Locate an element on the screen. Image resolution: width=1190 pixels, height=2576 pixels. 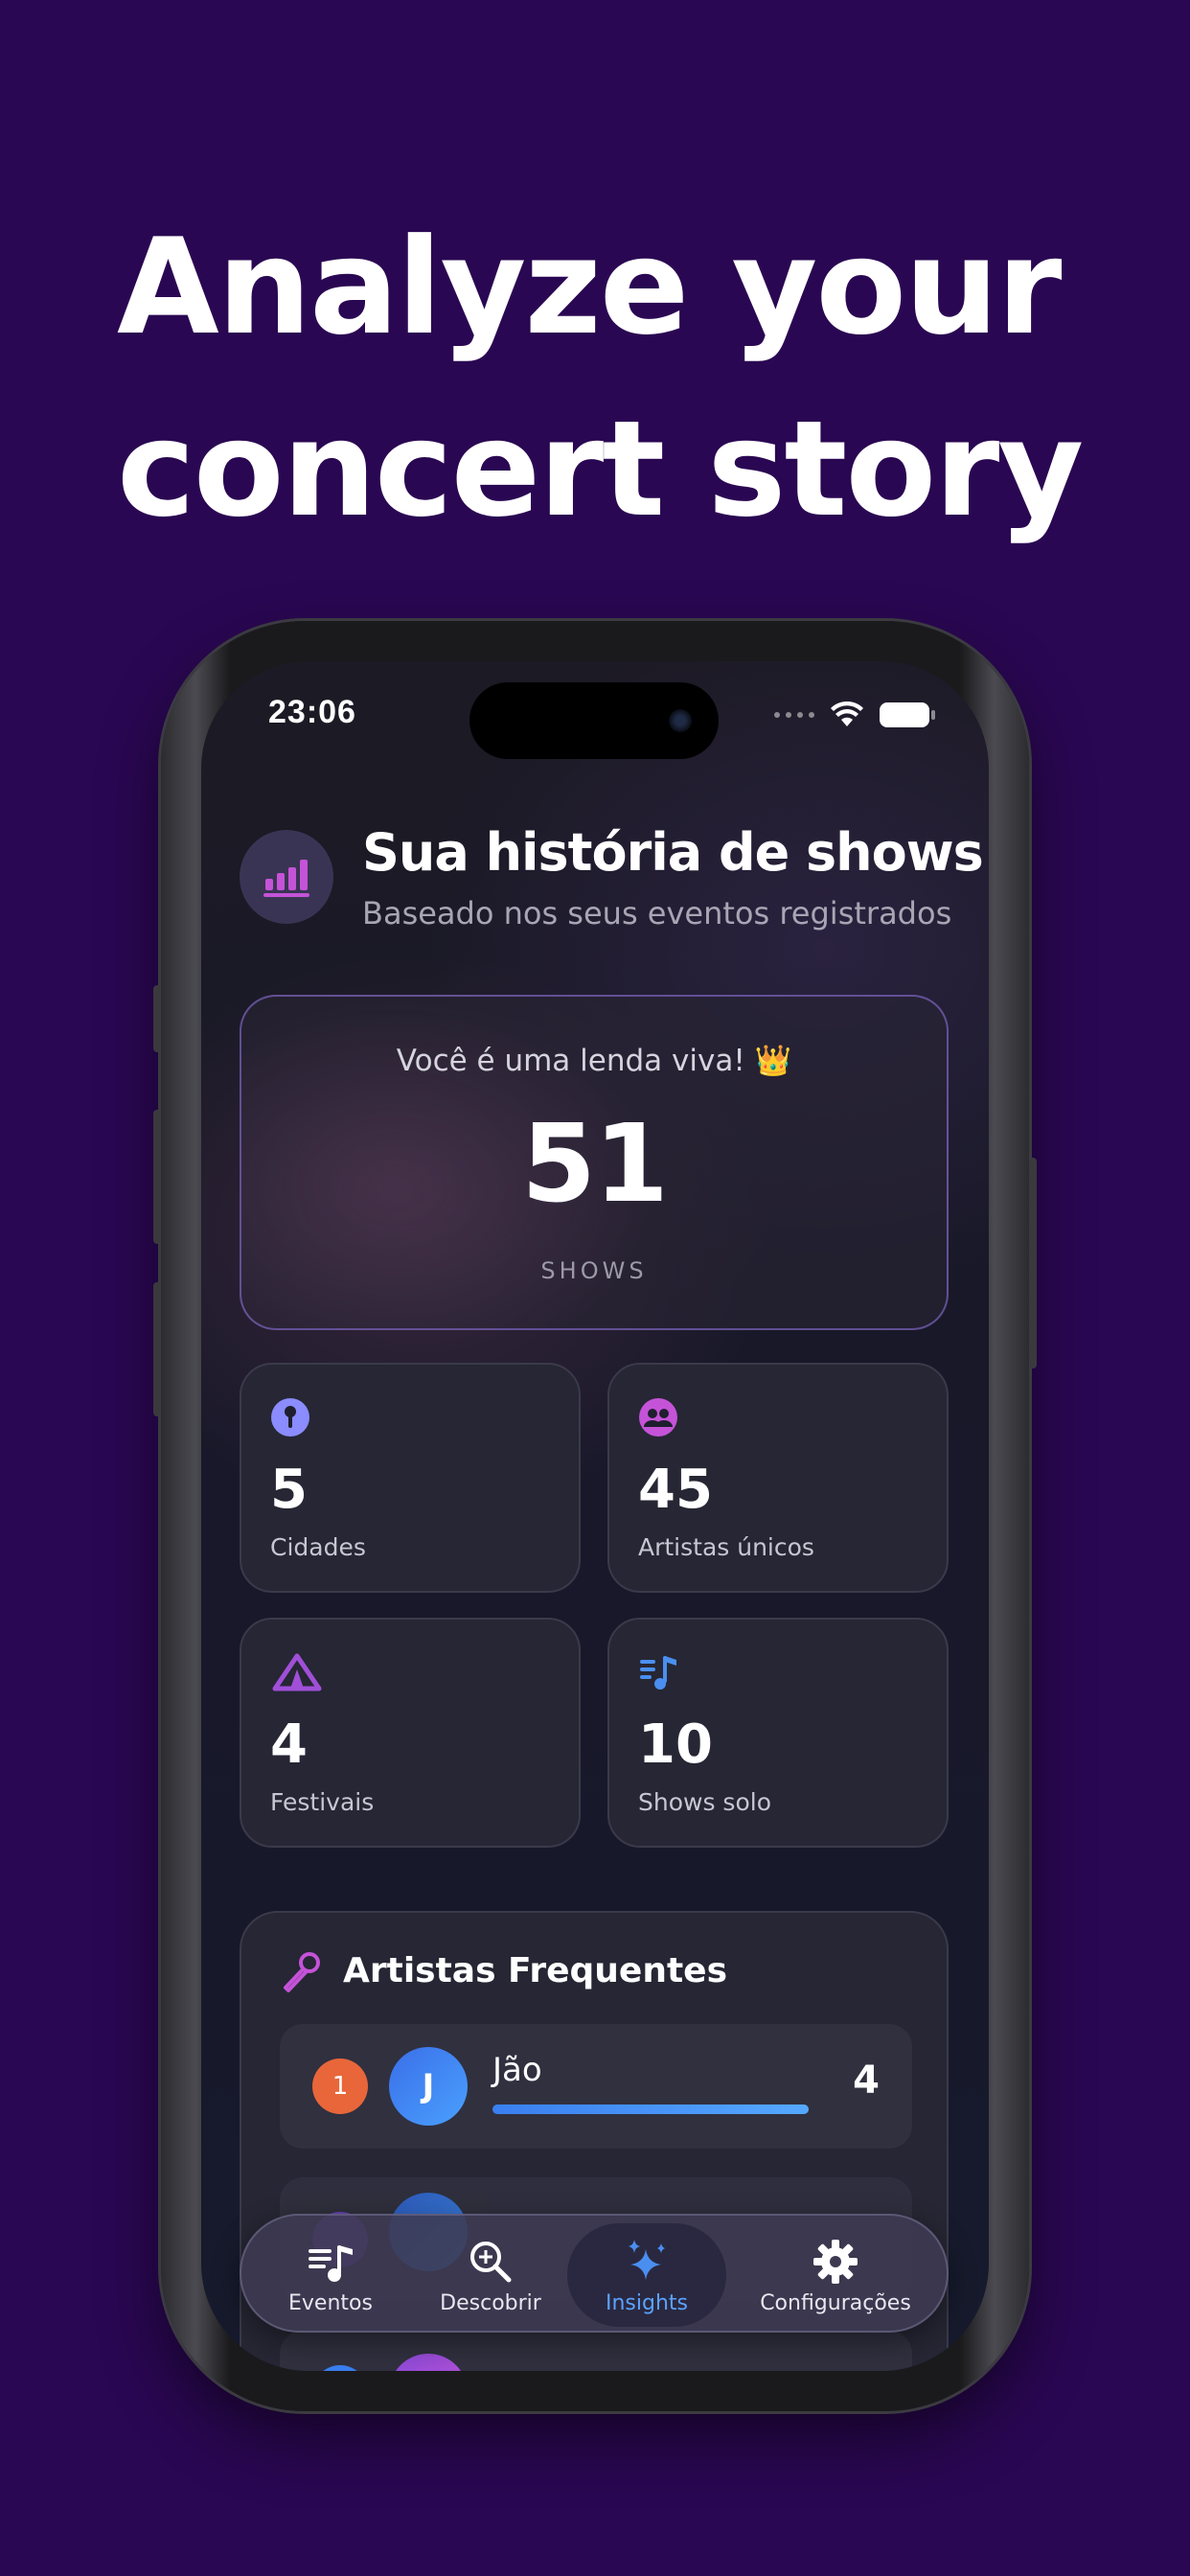
signal-icon is located at coordinates (794, 715).